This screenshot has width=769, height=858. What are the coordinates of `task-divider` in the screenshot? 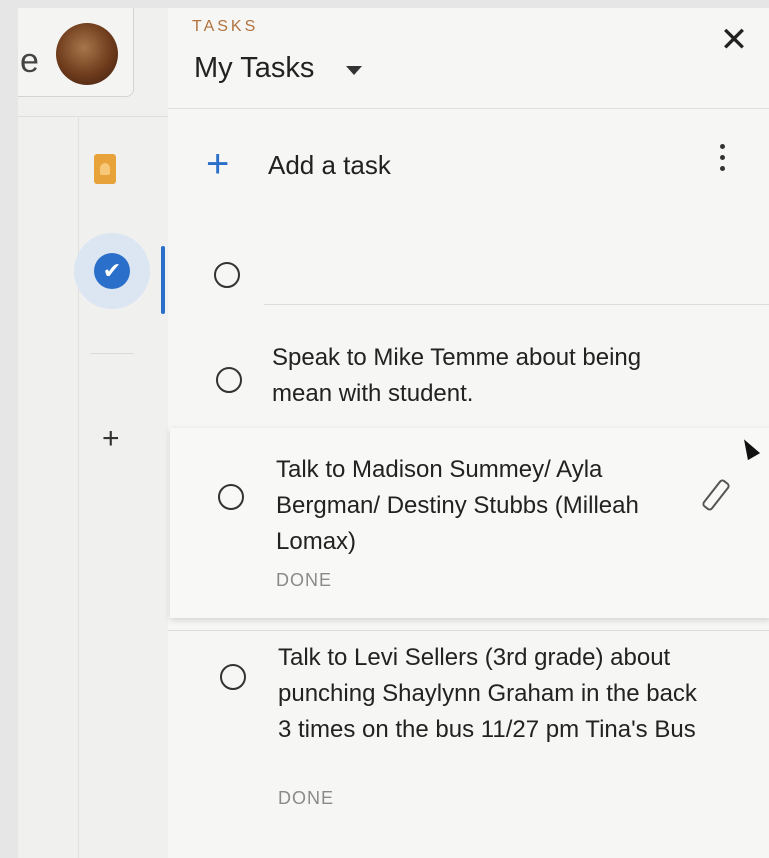 It's located at (468, 630).